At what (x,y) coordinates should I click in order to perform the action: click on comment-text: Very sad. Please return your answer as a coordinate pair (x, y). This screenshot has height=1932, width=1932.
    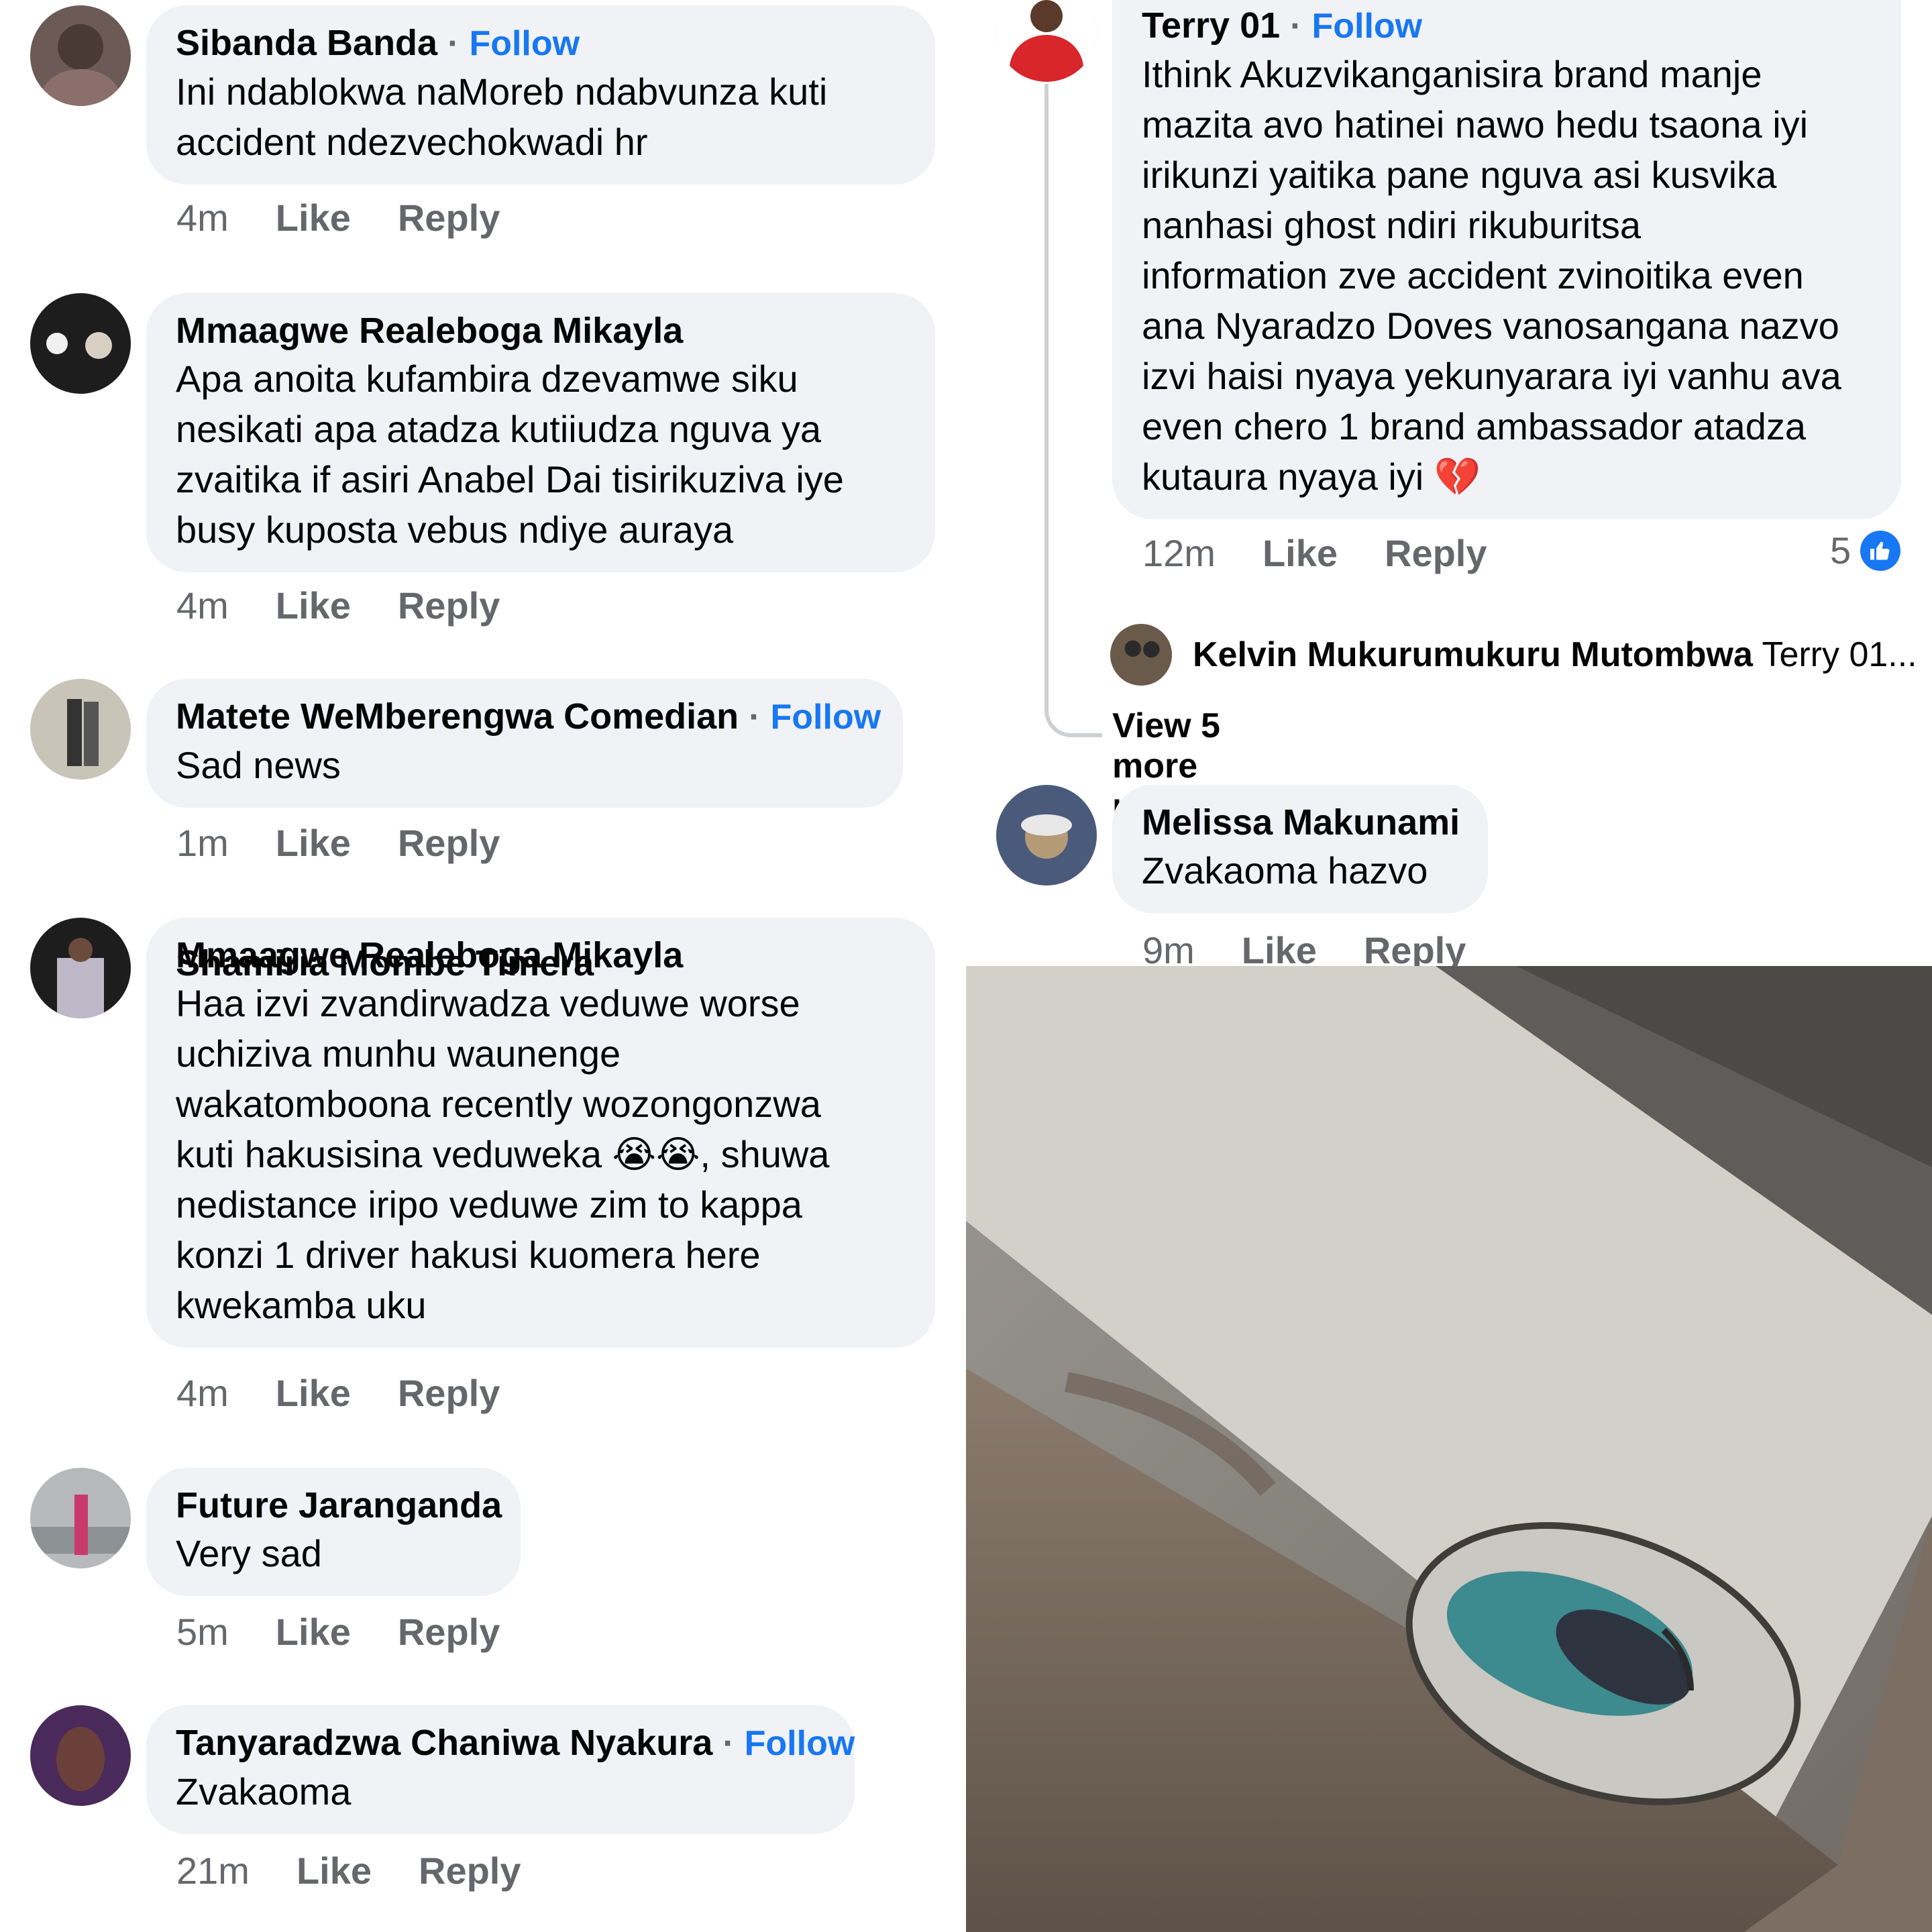
    Looking at the image, I should click on (249, 1553).